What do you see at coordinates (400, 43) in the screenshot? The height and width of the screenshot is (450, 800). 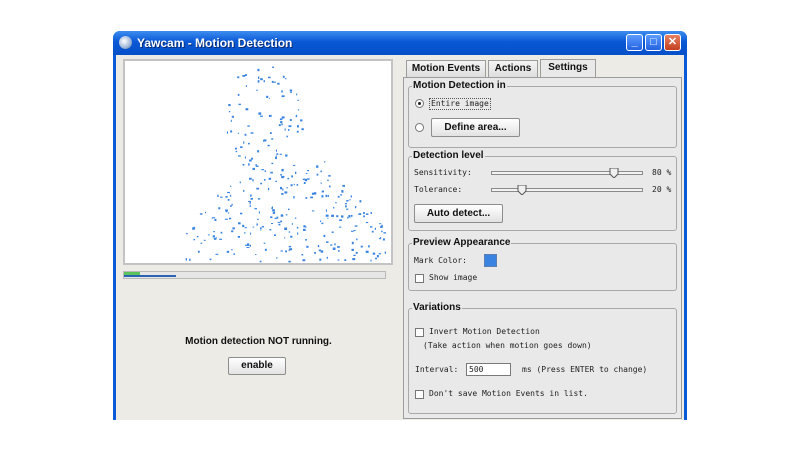 I see `title-bar: Yawcam - Motion Detection _ □ ✕` at bounding box center [400, 43].